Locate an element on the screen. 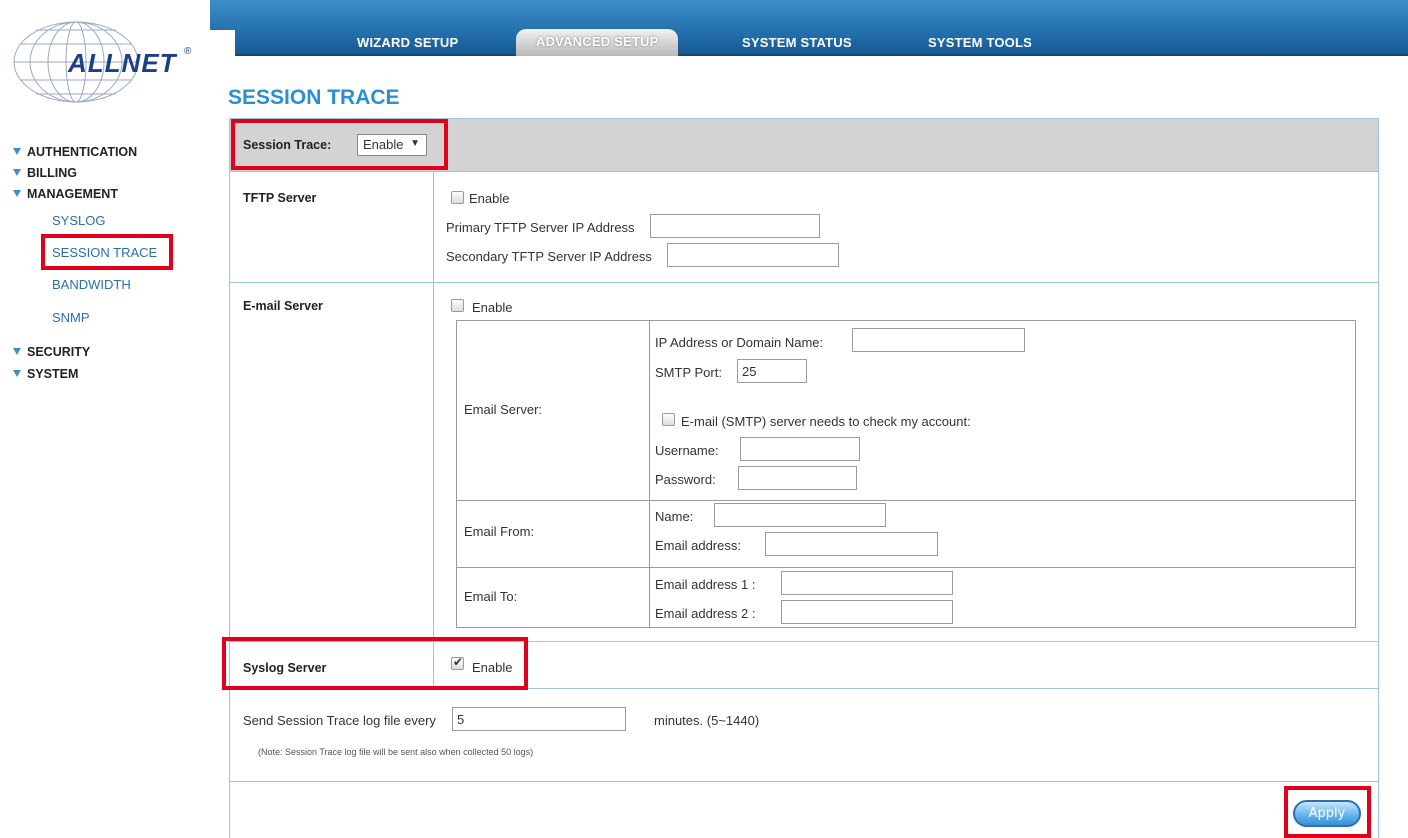 This screenshot has height=838, width=1408. sidebar-item-billing: BILLING is located at coordinates (45, 173).